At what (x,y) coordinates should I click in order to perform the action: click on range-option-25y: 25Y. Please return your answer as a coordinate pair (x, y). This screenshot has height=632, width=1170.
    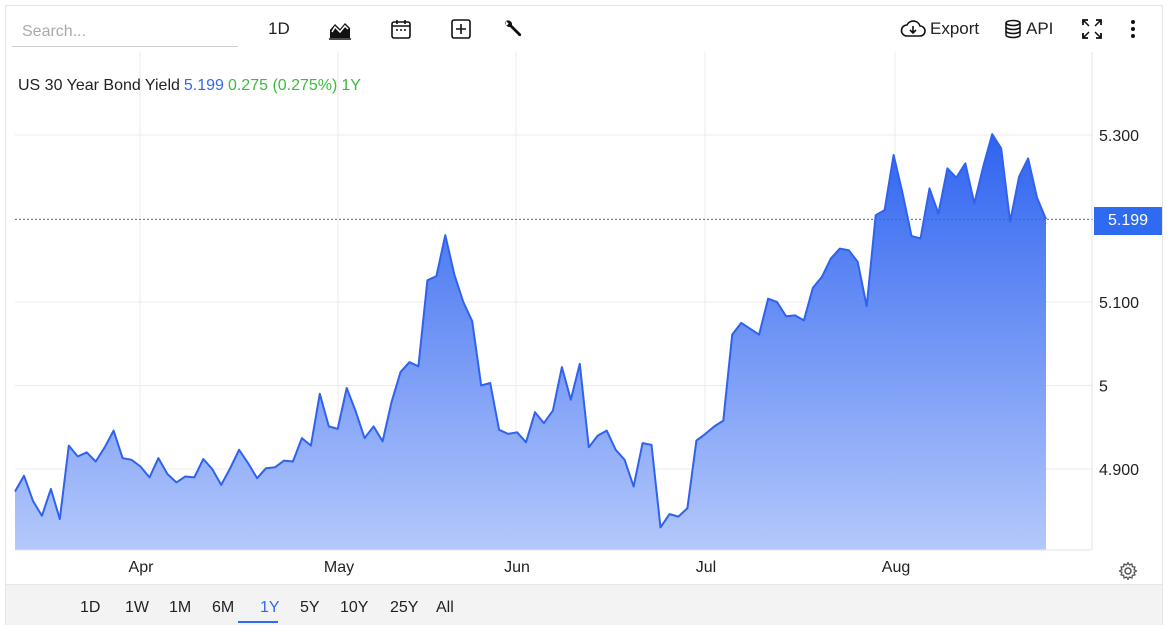
    Looking at the image, I should click on (404, 608).